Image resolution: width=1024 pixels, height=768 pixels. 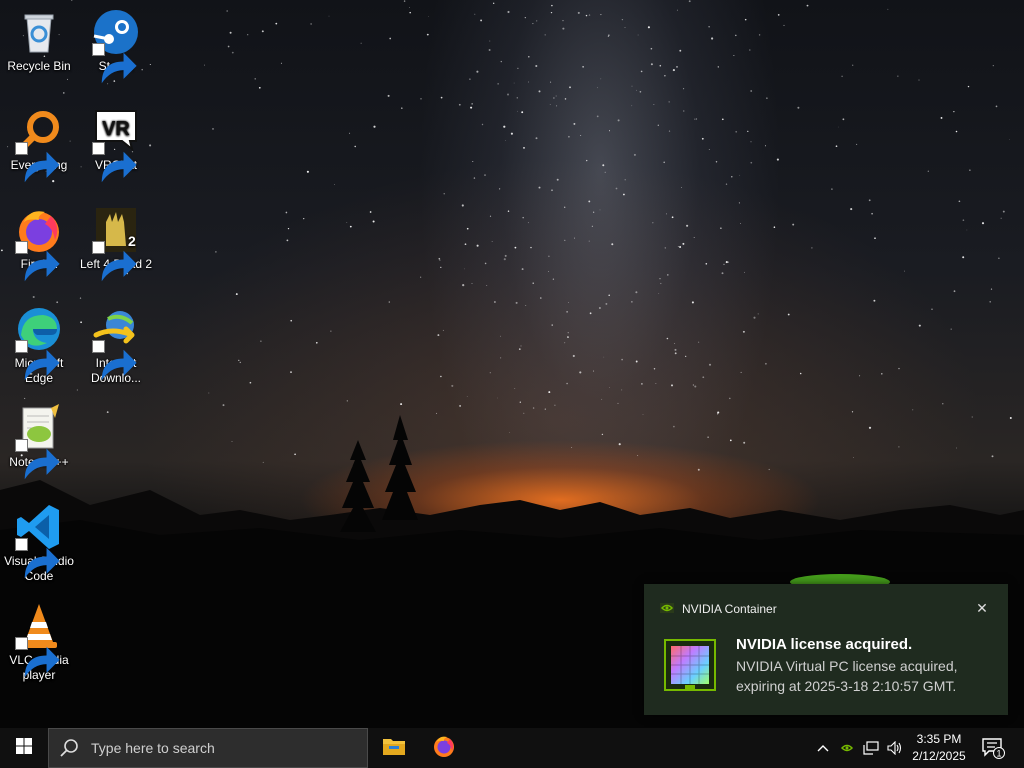 I want to click on toast-header: NVIDIA Container, so click(x=718, y=609).